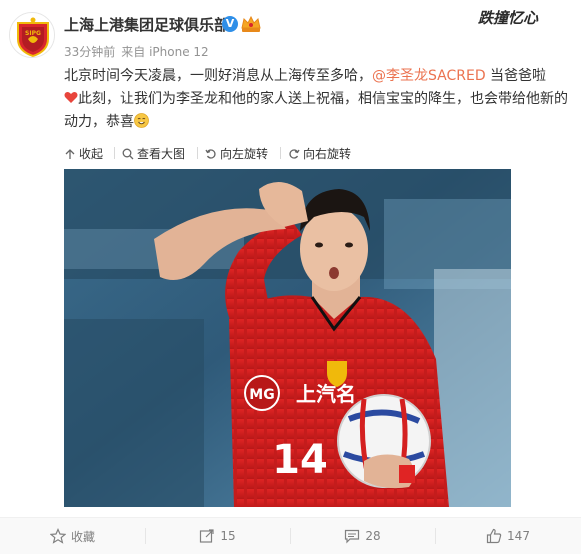 Image resolution: width=581 pixels, height=554 pixels. I want to click on congrats-emoji-icon, so click(141, 120).